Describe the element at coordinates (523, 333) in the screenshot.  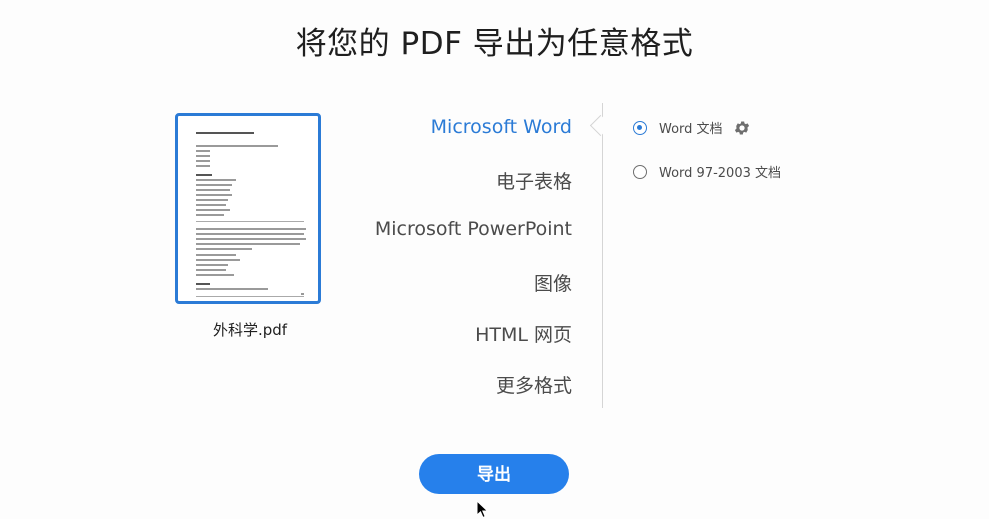
I see `format-item-html-webpage: HTML 网页` at that location.